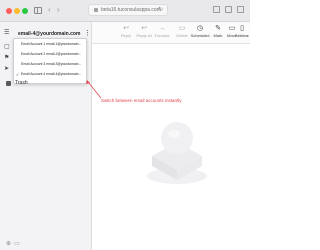  What do you see at coordinates (7, 47) in the screenshot?
I see `inbox-icon: ▢` at bounding box center [7, 47].